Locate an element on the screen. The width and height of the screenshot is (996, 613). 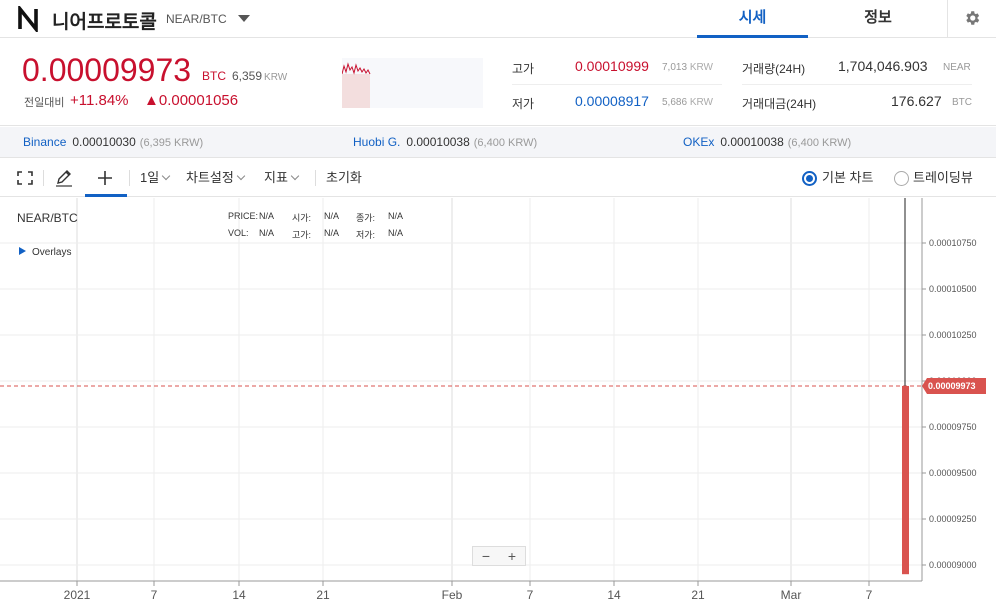
current-price-unit: BTC is located at coordinates (214, 76).